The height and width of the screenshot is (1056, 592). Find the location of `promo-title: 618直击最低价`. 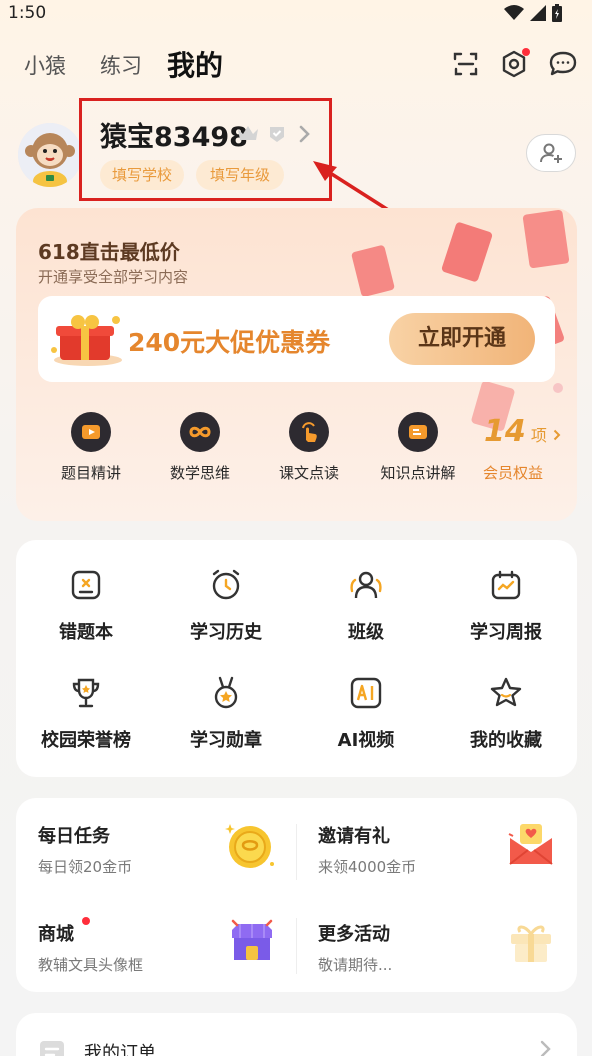

promo-title: 618直击最低价 is located at coordinates (109, 252).